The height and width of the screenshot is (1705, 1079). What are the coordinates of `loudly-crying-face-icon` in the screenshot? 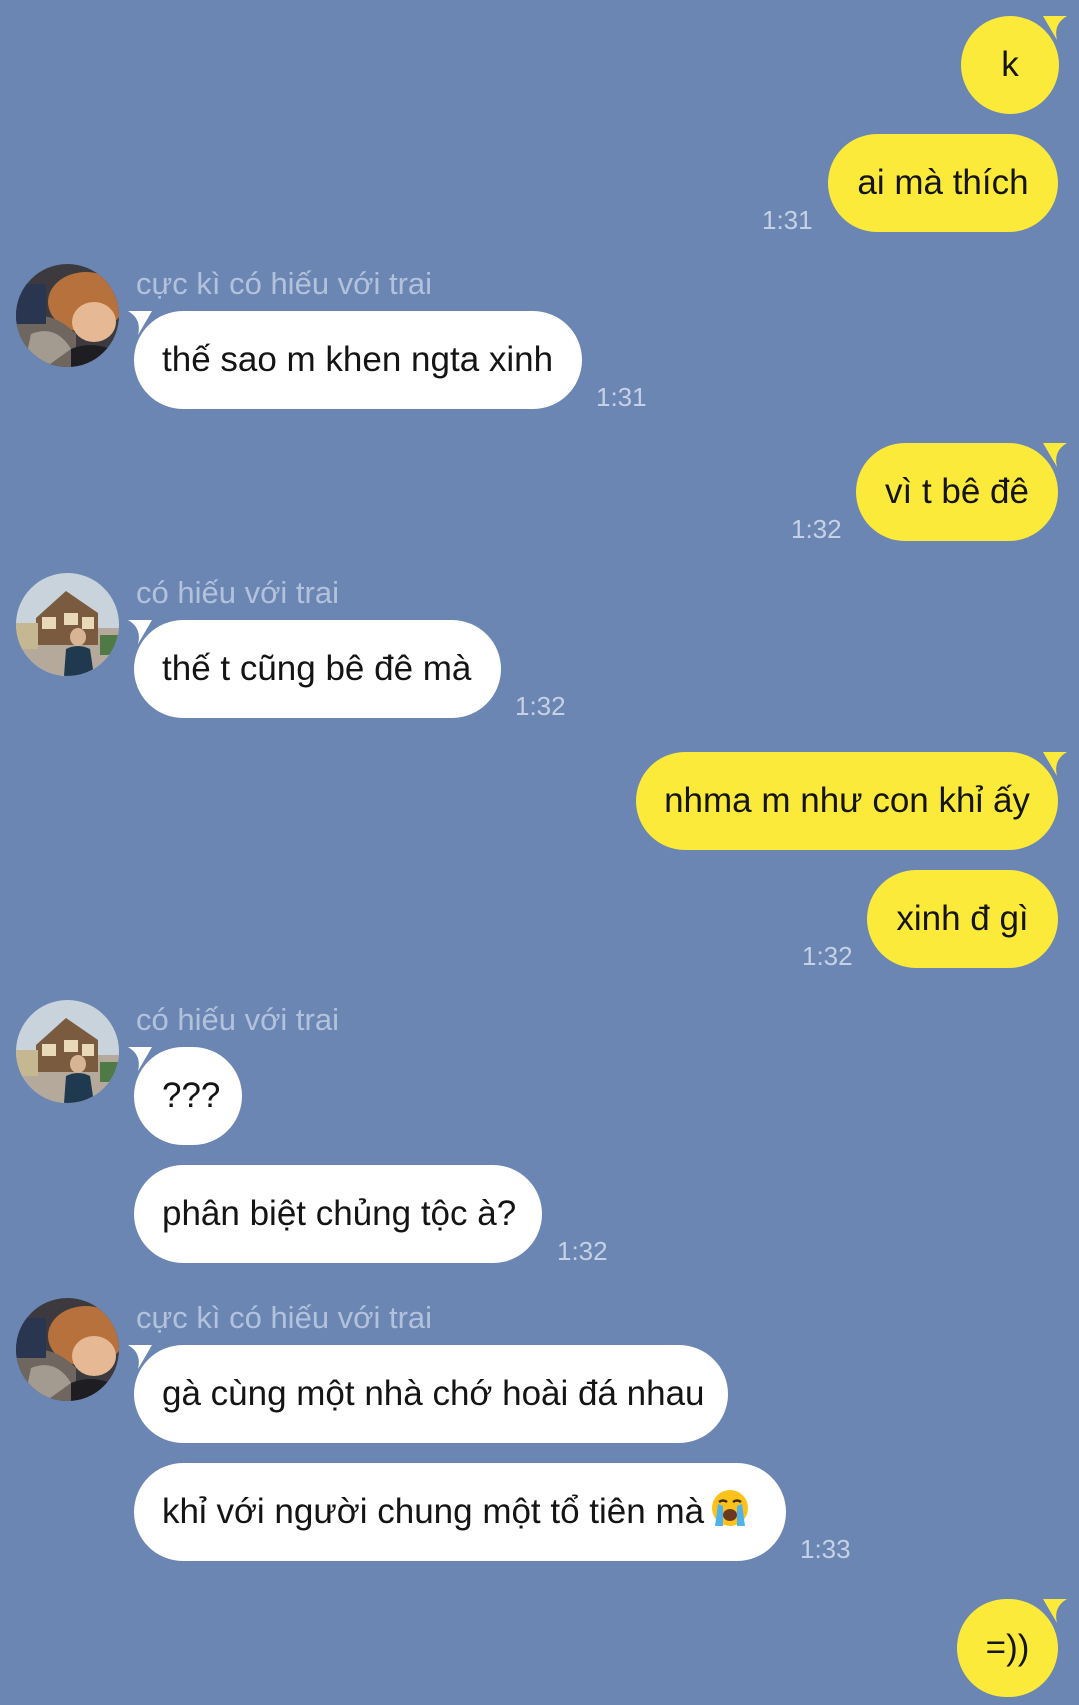 It's located at (730, 1508).